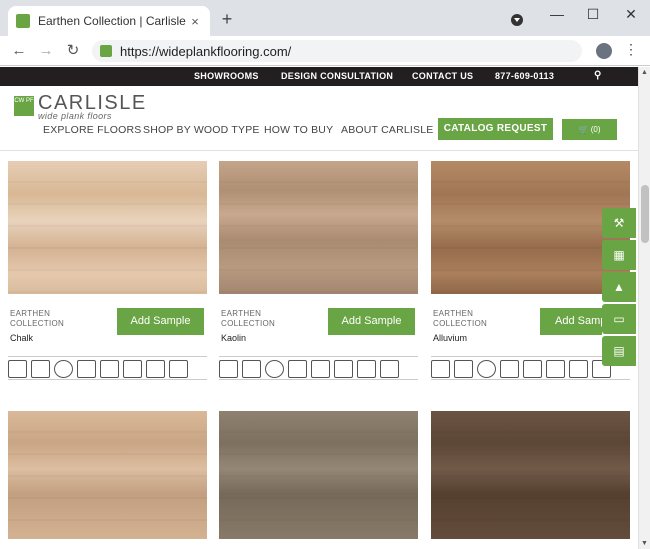 This screenshot has height=549, width=650. What do you see at coordinates (450, 338) in the screenshot?
I see `product-name: Alluvium` at bounding box center [450, 338].